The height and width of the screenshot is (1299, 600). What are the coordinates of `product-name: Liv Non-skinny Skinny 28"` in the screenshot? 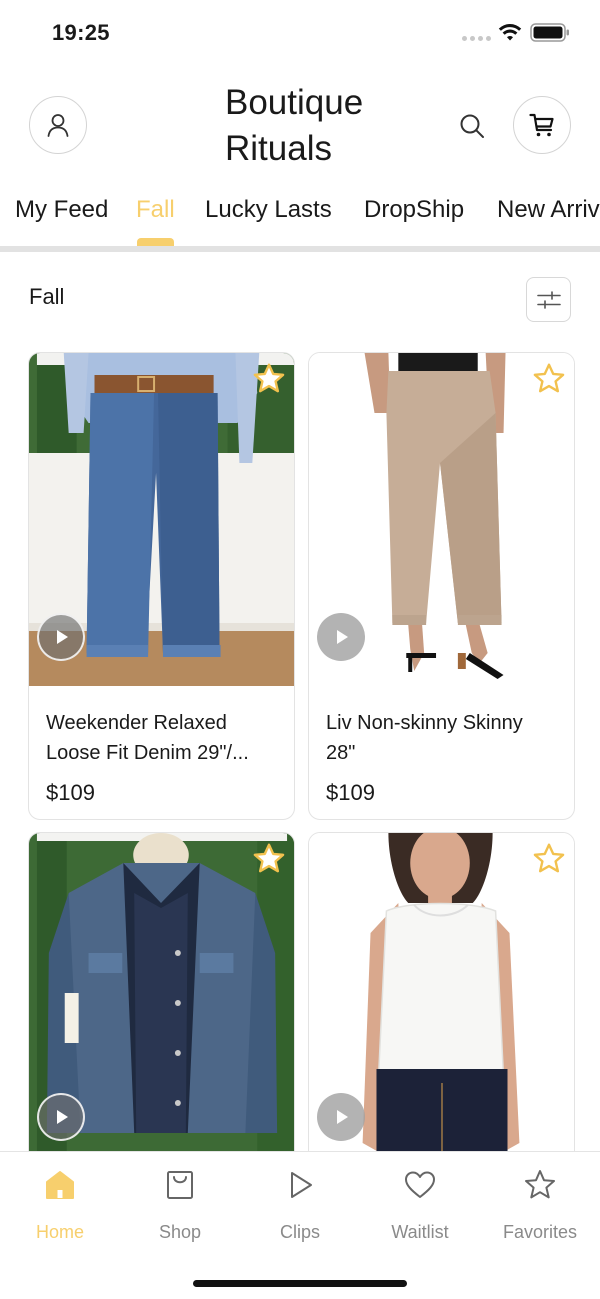 It's located at (424, 738).